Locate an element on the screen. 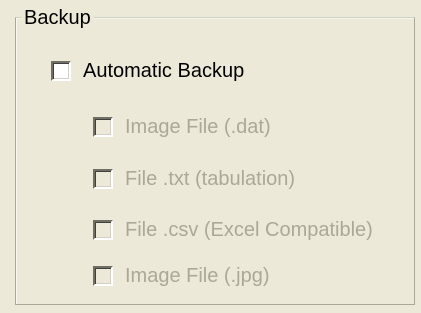 The image size is (421, 313). option-file-txt: File .txt (tabulation) is located at coordinates (194, 179).